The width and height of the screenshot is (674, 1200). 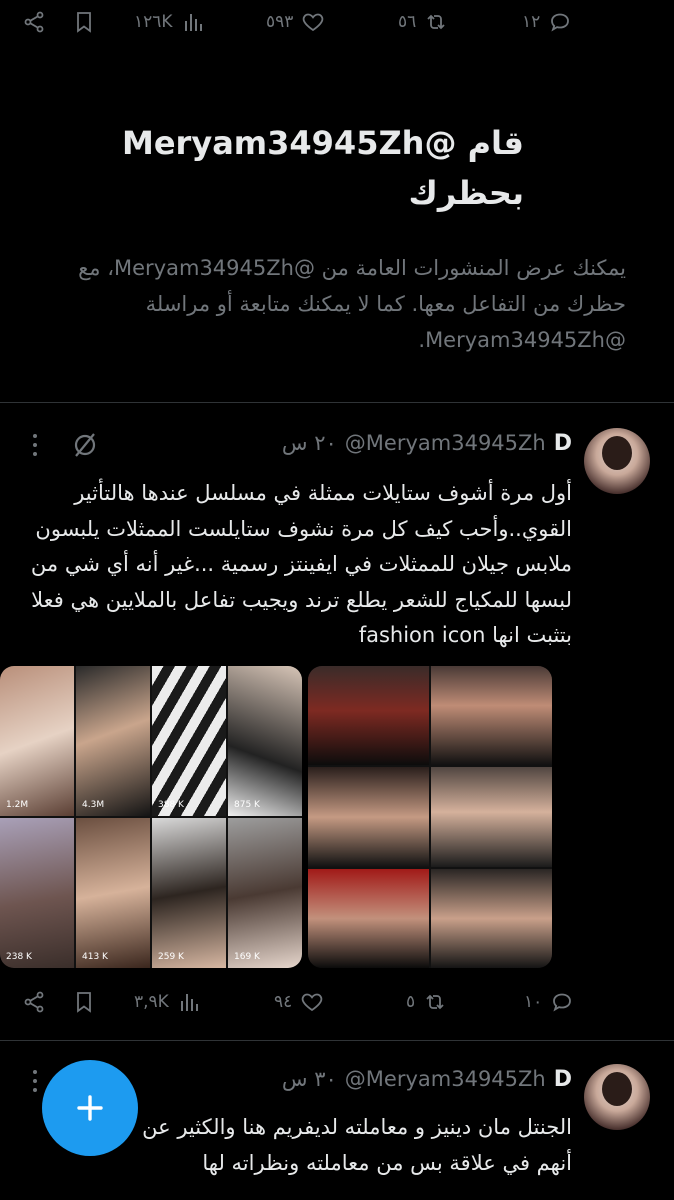 What do you see at coordinates (309, 1079) in the screenshot?
I see `tweet-time: ٣٠ س` at bounding box center [309, 1079].